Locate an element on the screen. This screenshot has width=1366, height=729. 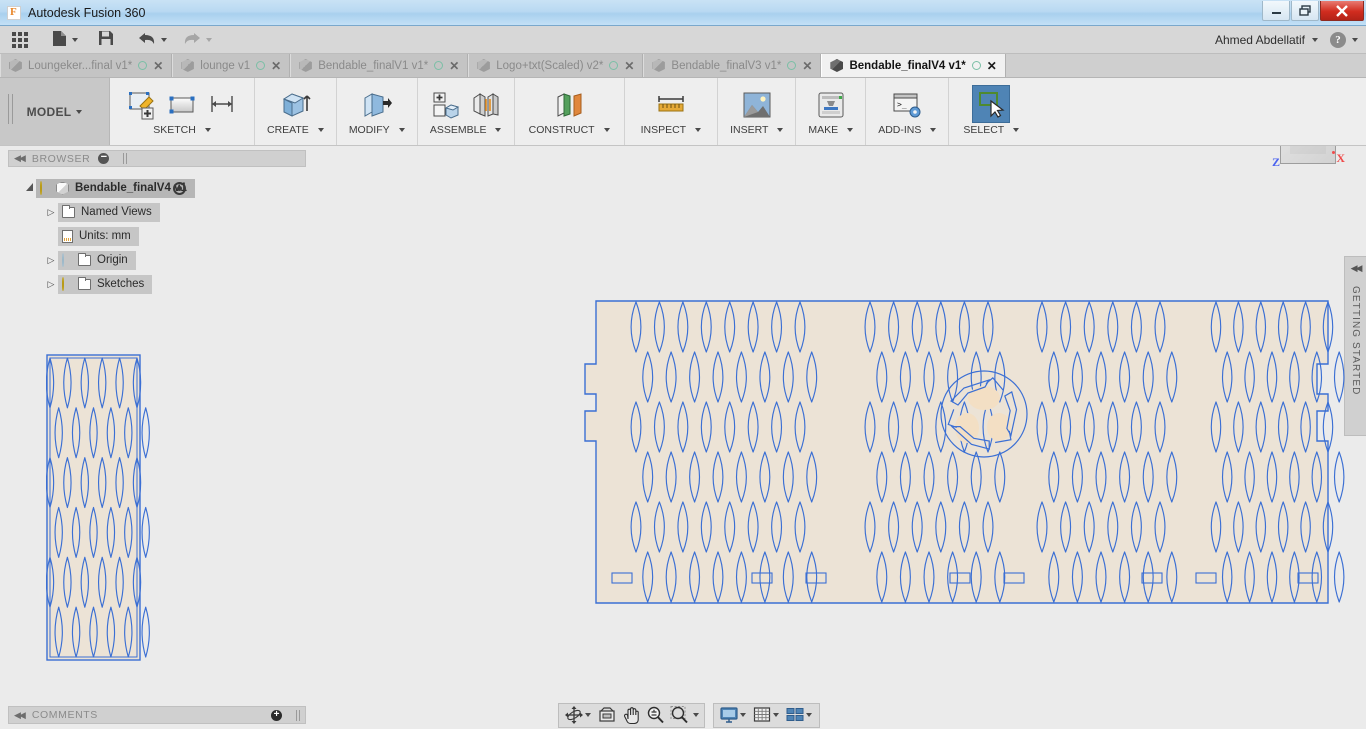
workspace-switcher: MODEL is located at coordinates (55, 111).